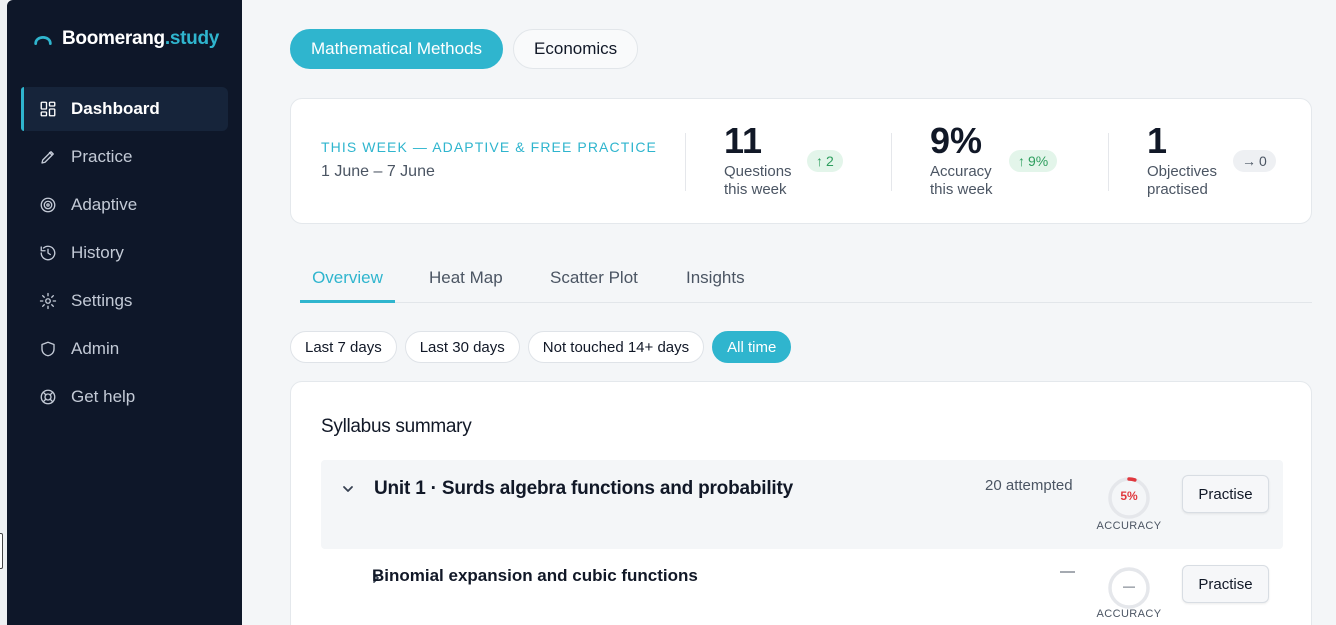 Image resolution: width=1336 pixels, height=625 pixels. What do you see at coordinates (806, 282) in the screenshot?
I see `view-tabs: Overview Heat Map Scatter Plot Insights` at bounding box center [806, 282].